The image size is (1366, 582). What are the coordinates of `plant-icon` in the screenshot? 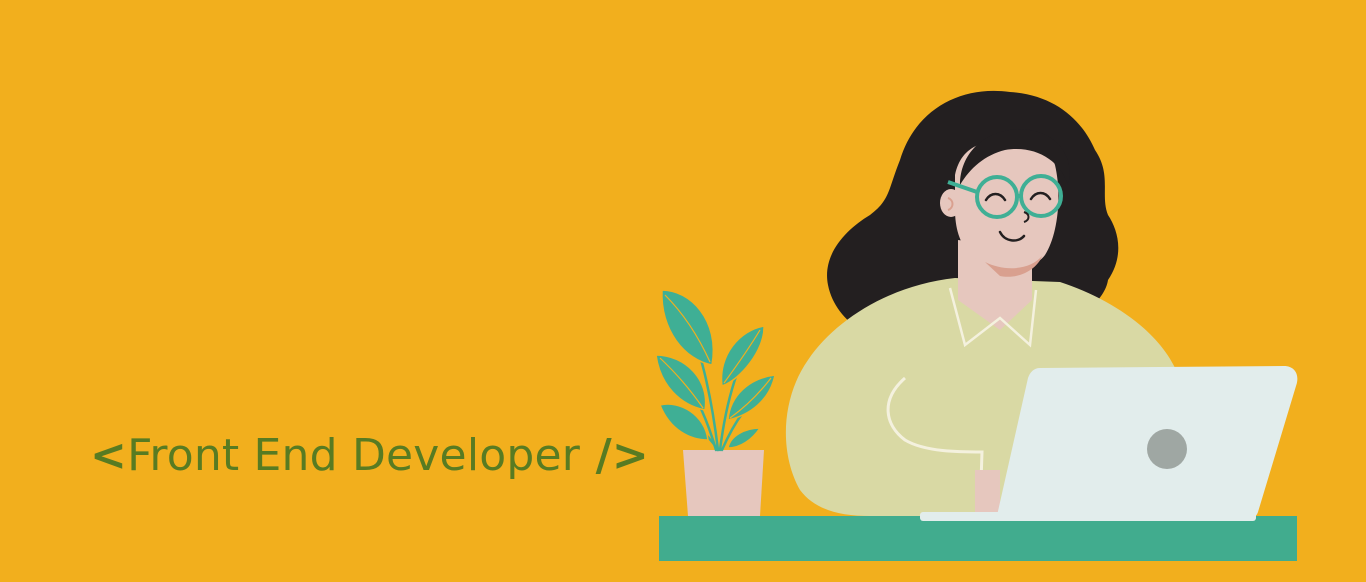 It's located at (715, 402).